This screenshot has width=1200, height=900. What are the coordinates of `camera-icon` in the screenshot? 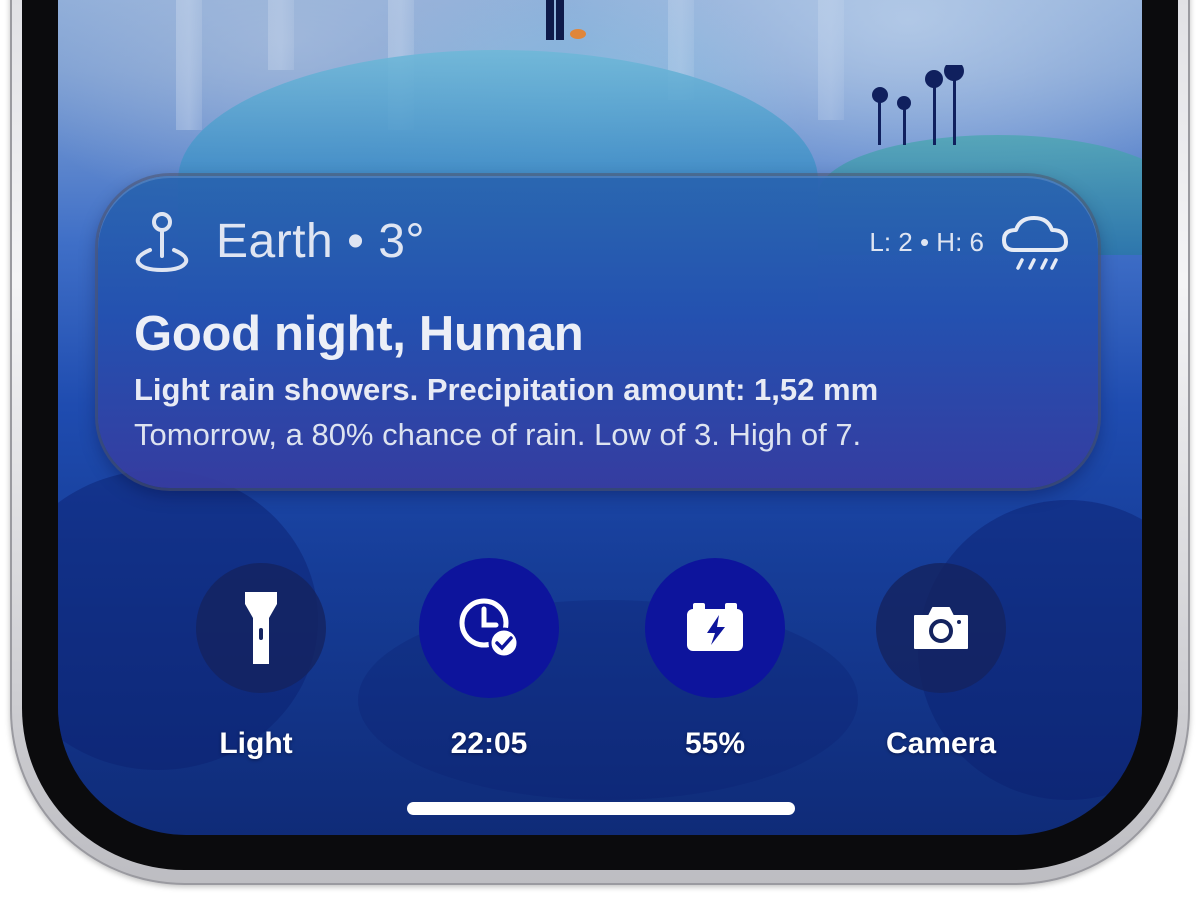 It's located at (941, 628).